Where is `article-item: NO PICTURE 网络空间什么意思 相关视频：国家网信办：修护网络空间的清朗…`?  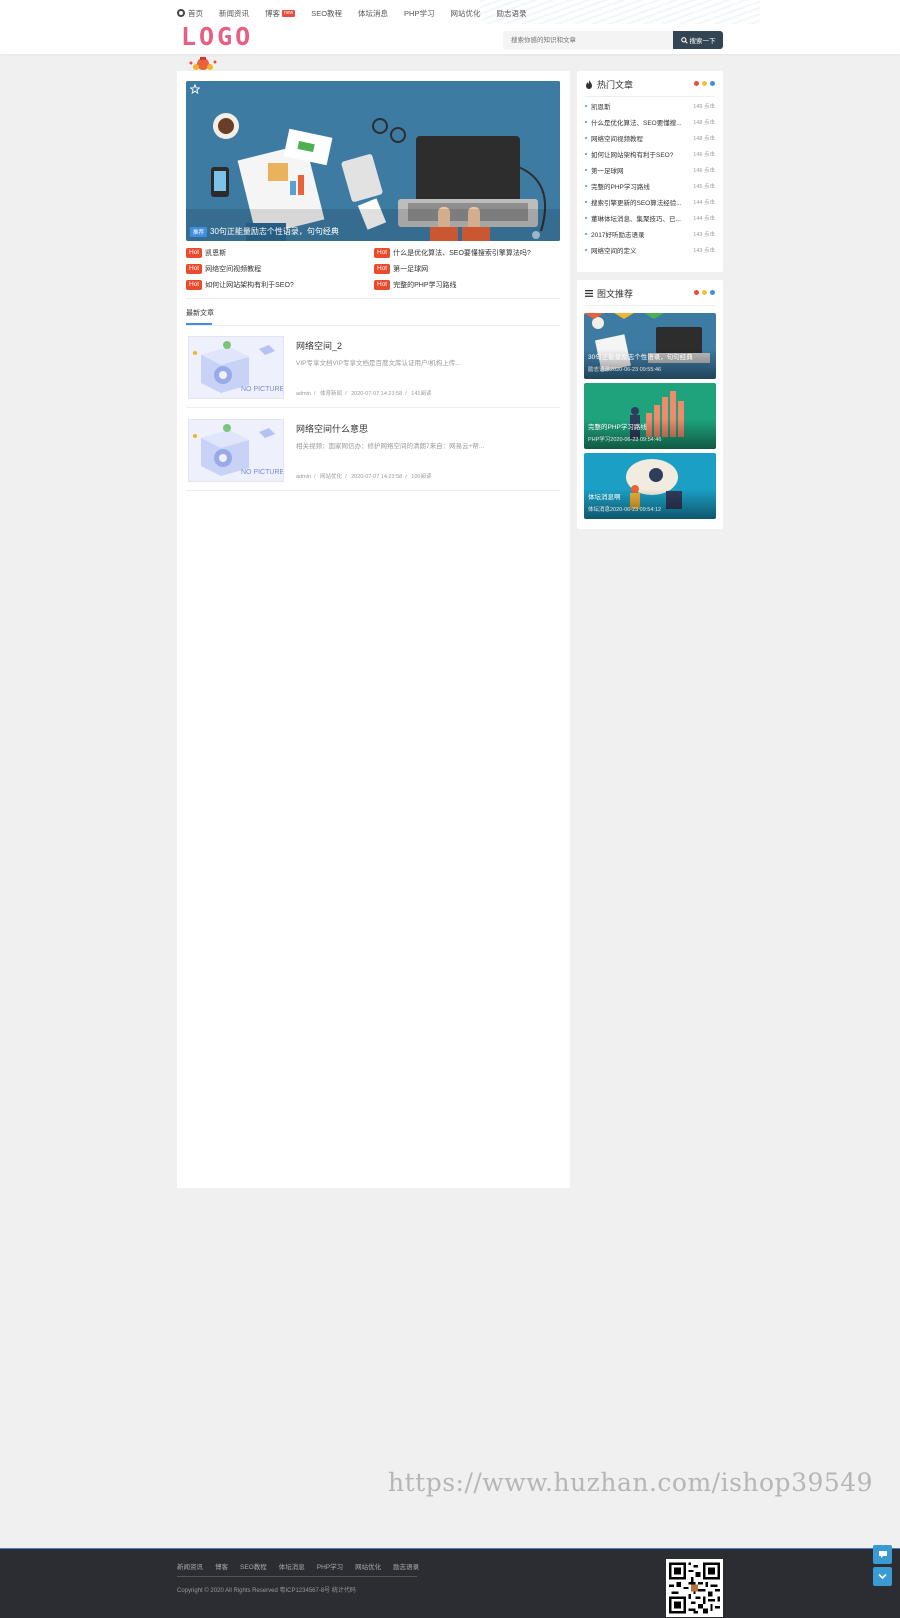
article-item: NO PICTURE 网络空间什么意思 相关视频：国家网信办：修护网络空间的清朗… is located at coordinates (373, 450).